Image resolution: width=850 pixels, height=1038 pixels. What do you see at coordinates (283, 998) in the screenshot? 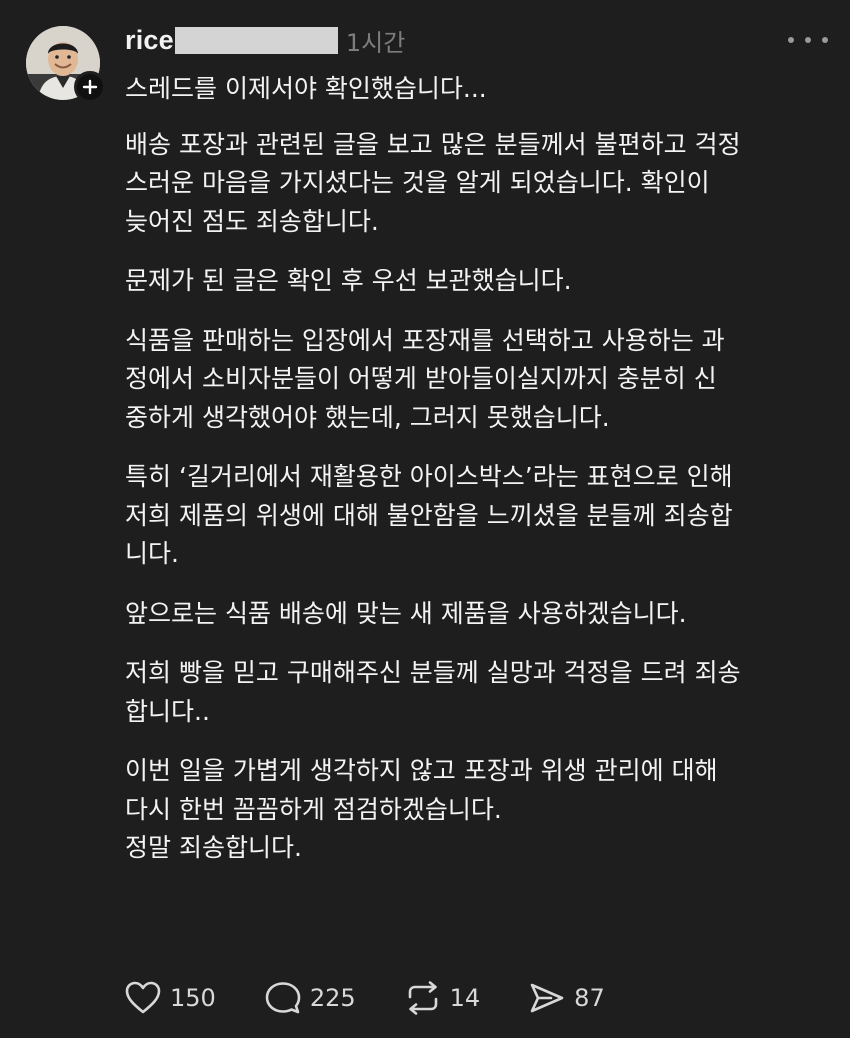
I see `comment-icon` at bounding box center [283, 998].